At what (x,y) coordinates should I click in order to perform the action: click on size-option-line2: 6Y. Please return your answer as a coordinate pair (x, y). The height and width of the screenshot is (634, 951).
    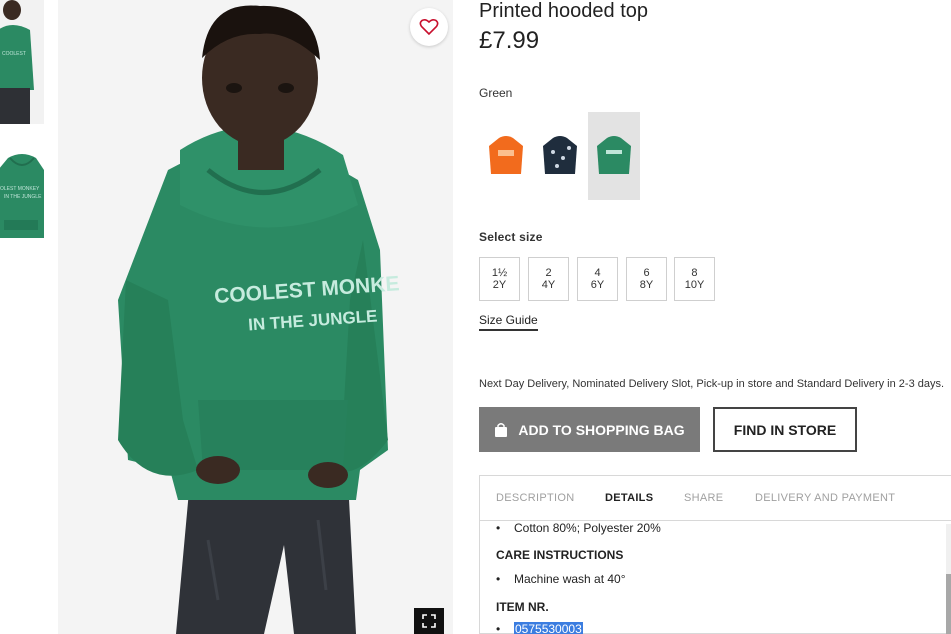
    Looking at the image, I should click on (597, 285).